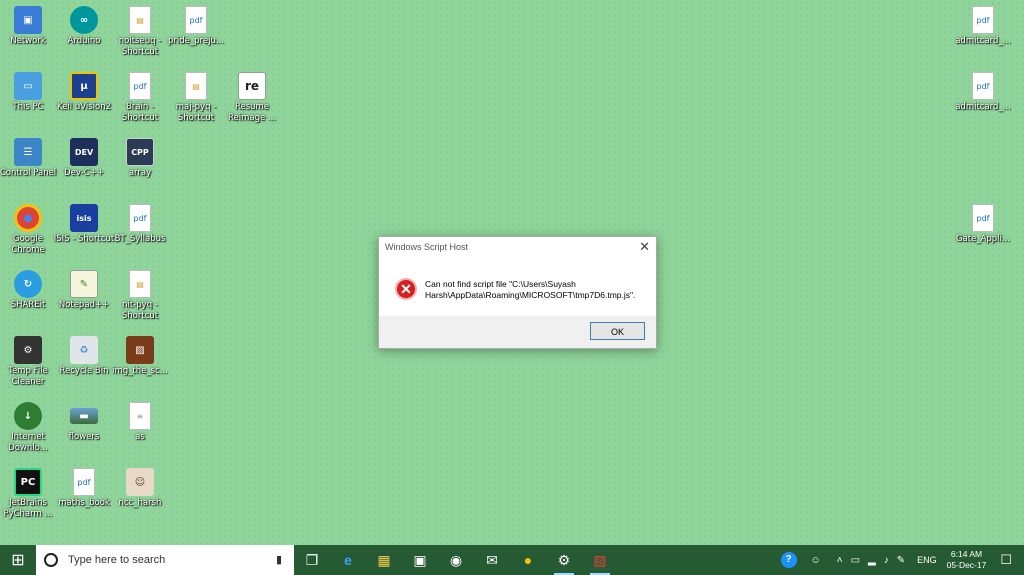 This screenshot has width=1024, height=575. What do you see at coordinates (84, 305) in the screenshot?
I see `desktop-icon-label: Notepad++` at bounding box center [84, 305].